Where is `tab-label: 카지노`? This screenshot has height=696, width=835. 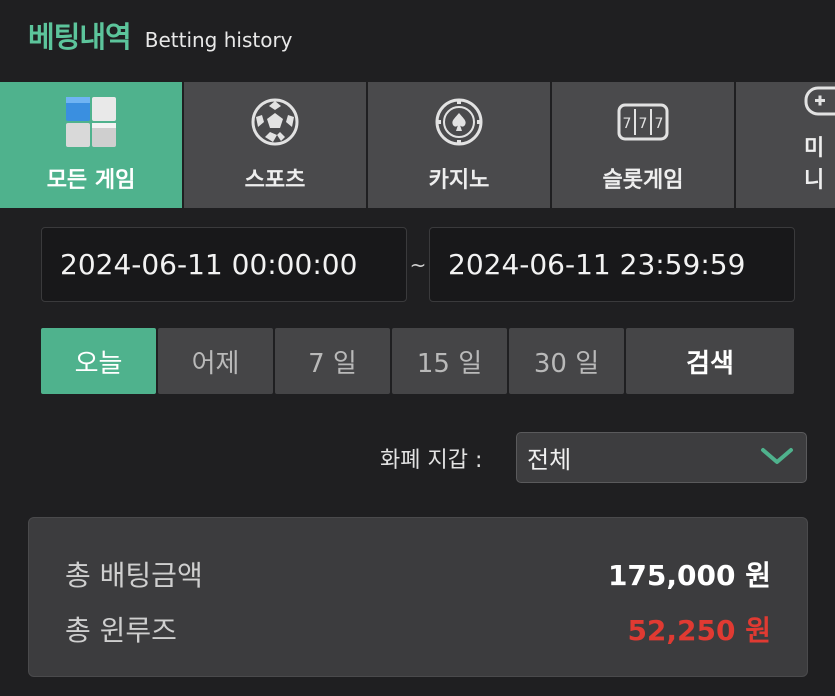 tab-label: 카지노 is located at coordinates (459, 180).